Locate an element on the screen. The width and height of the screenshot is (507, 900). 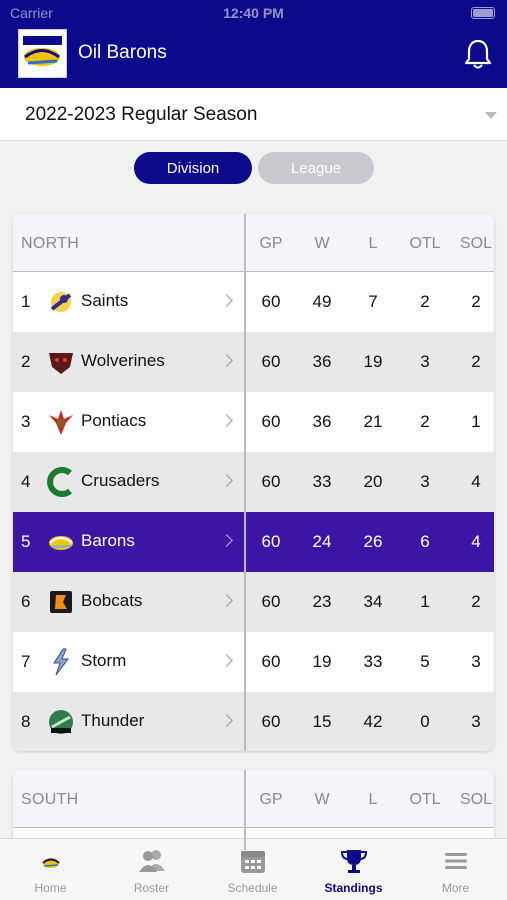
cell-l: 7 is located at coordinates (373, 301).